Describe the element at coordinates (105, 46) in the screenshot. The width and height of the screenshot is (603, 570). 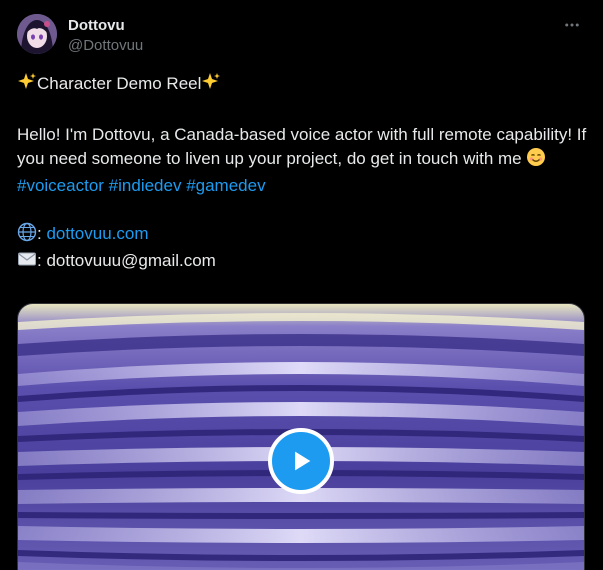
I see `user-handle: @Dottovuu` at that location.